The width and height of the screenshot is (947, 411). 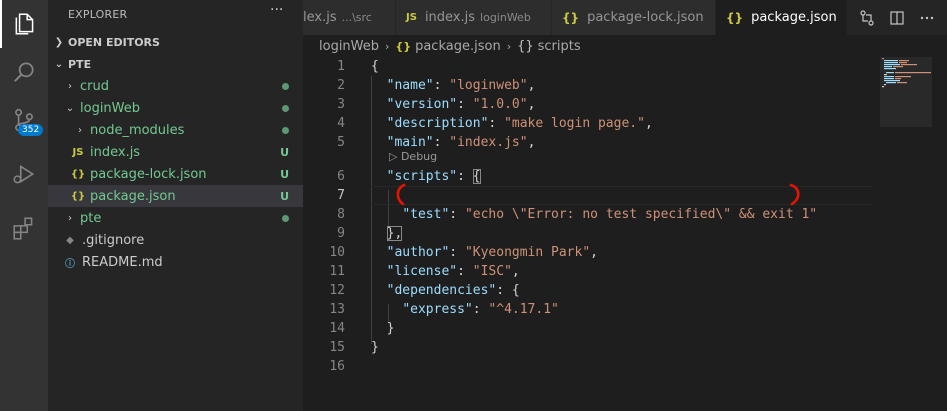 I want to click on workspace-root-label: PTE, so click(x=80, y=64).